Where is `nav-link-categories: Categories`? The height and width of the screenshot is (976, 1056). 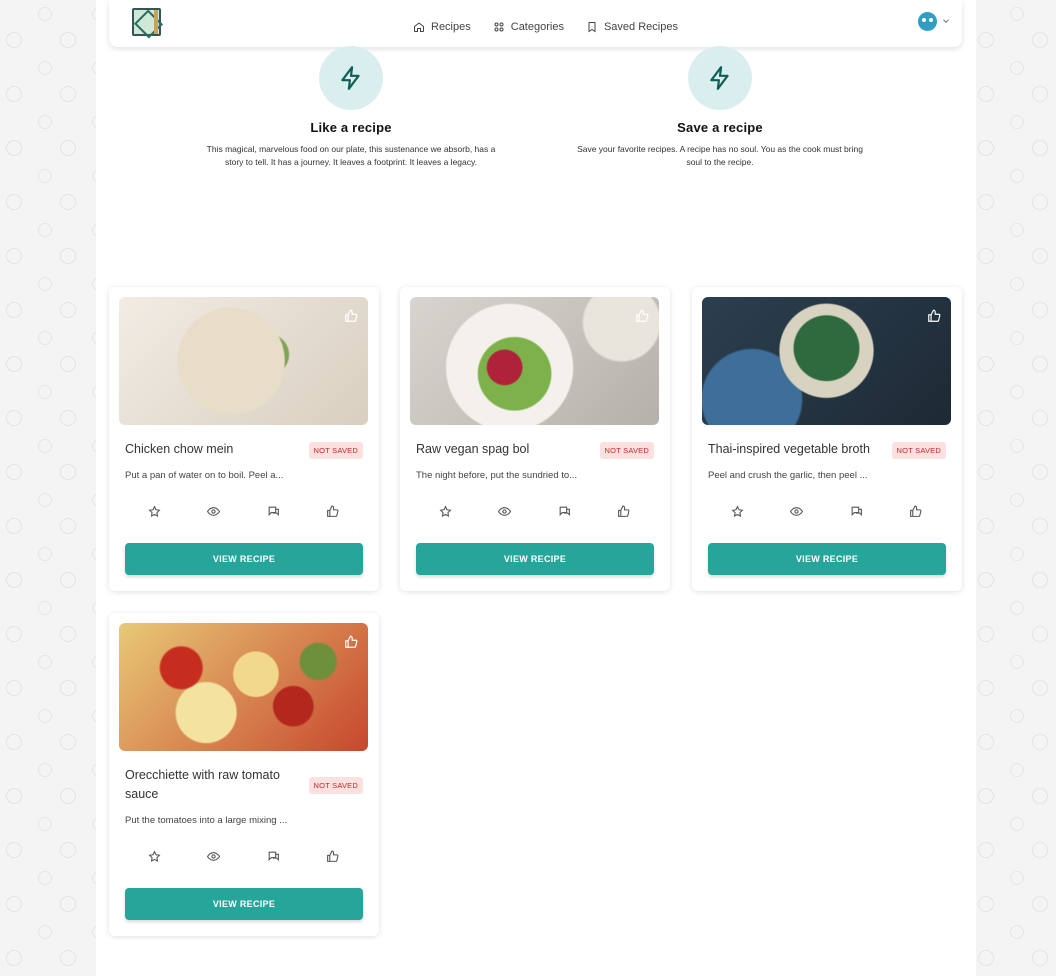
nav-link-categories: Categories is located at coordinates (528, 27).